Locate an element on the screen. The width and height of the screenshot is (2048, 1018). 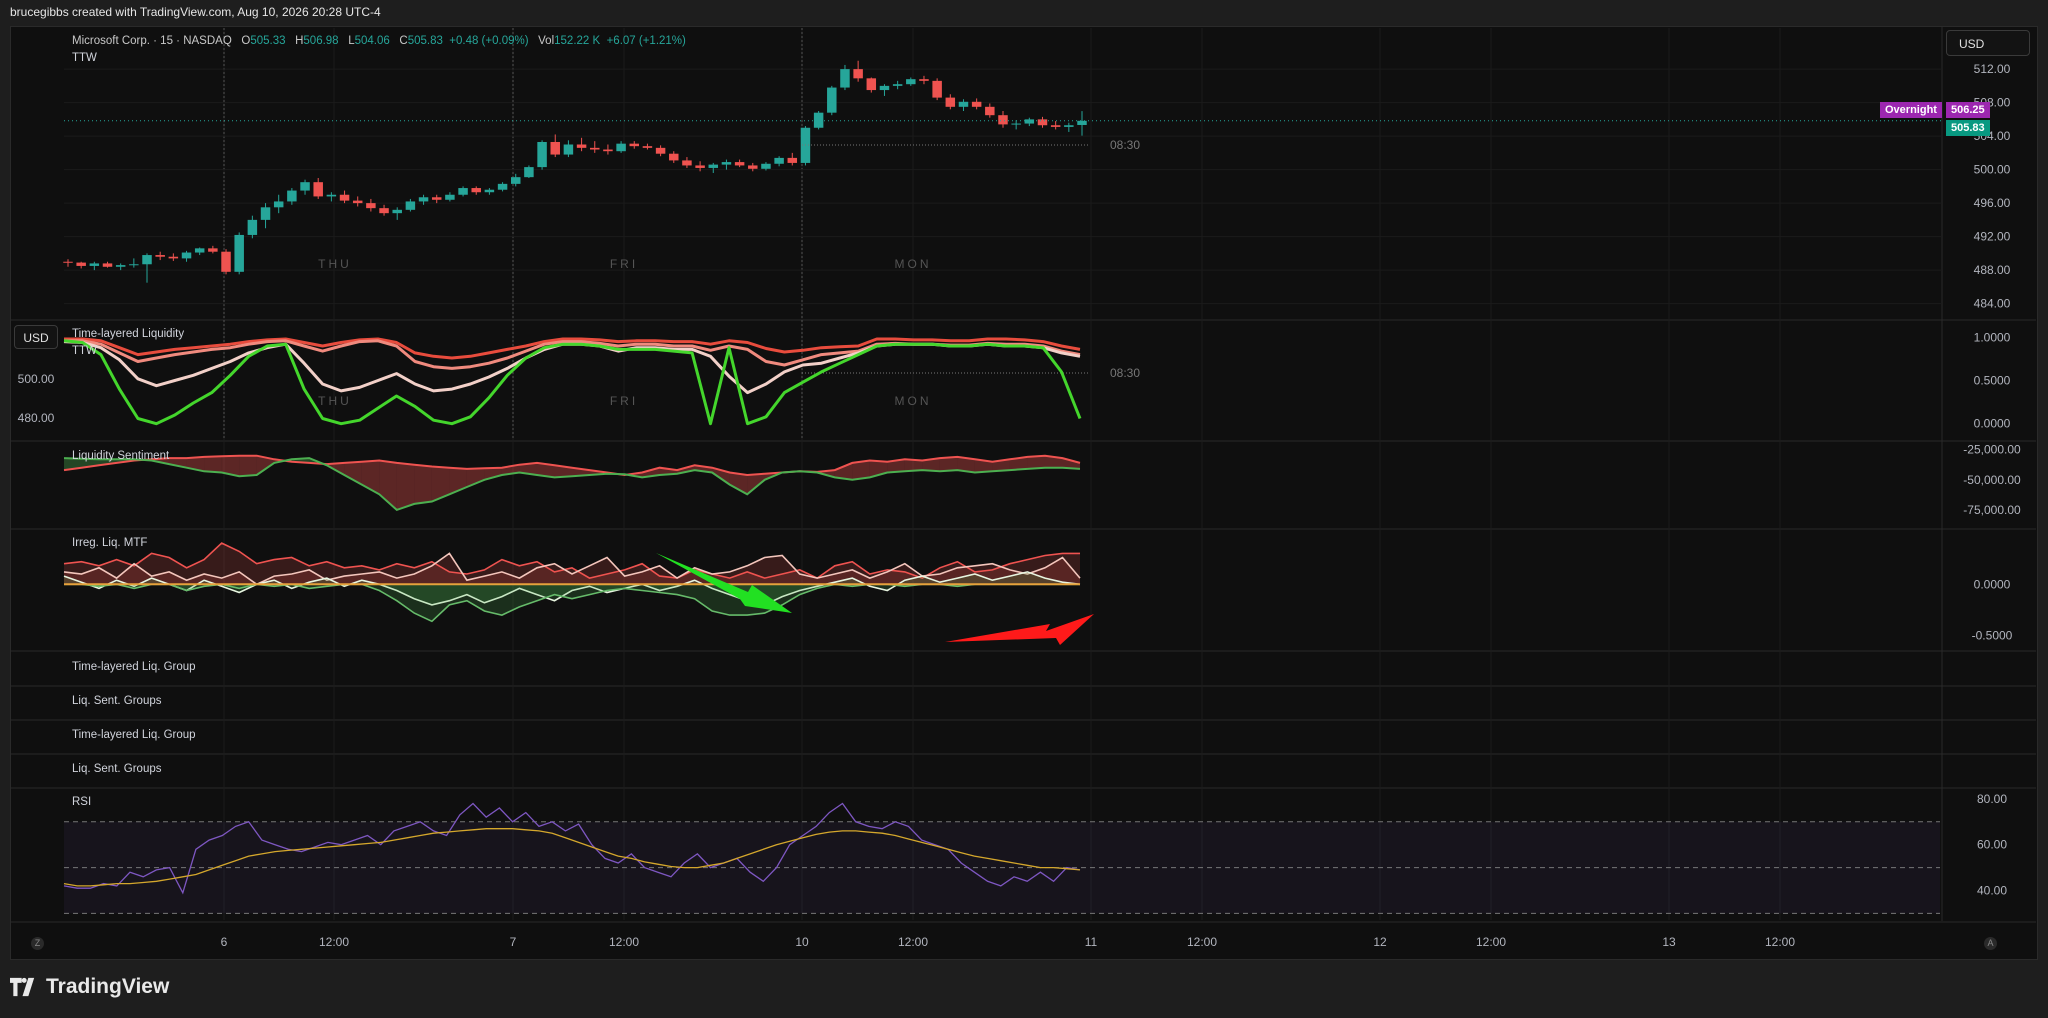
time-axis-label: 13 is located at coordinates (1669, 942).